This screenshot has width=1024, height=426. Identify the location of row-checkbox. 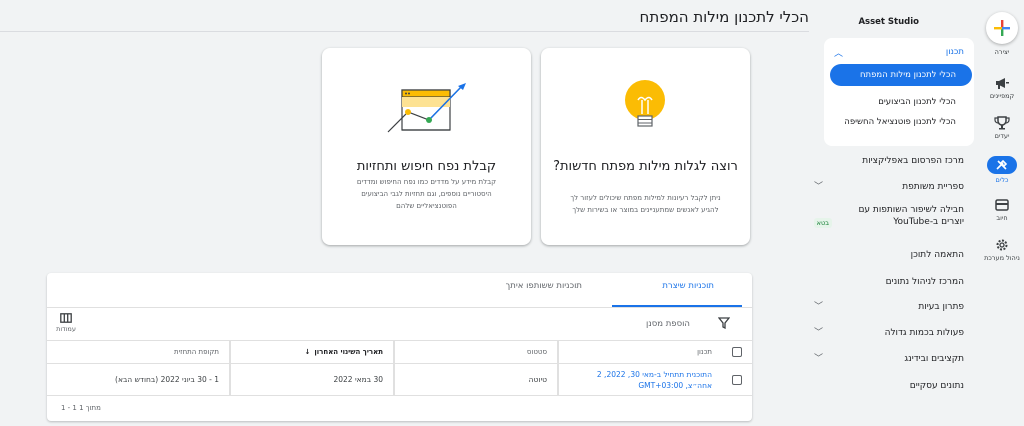
(737, 379).